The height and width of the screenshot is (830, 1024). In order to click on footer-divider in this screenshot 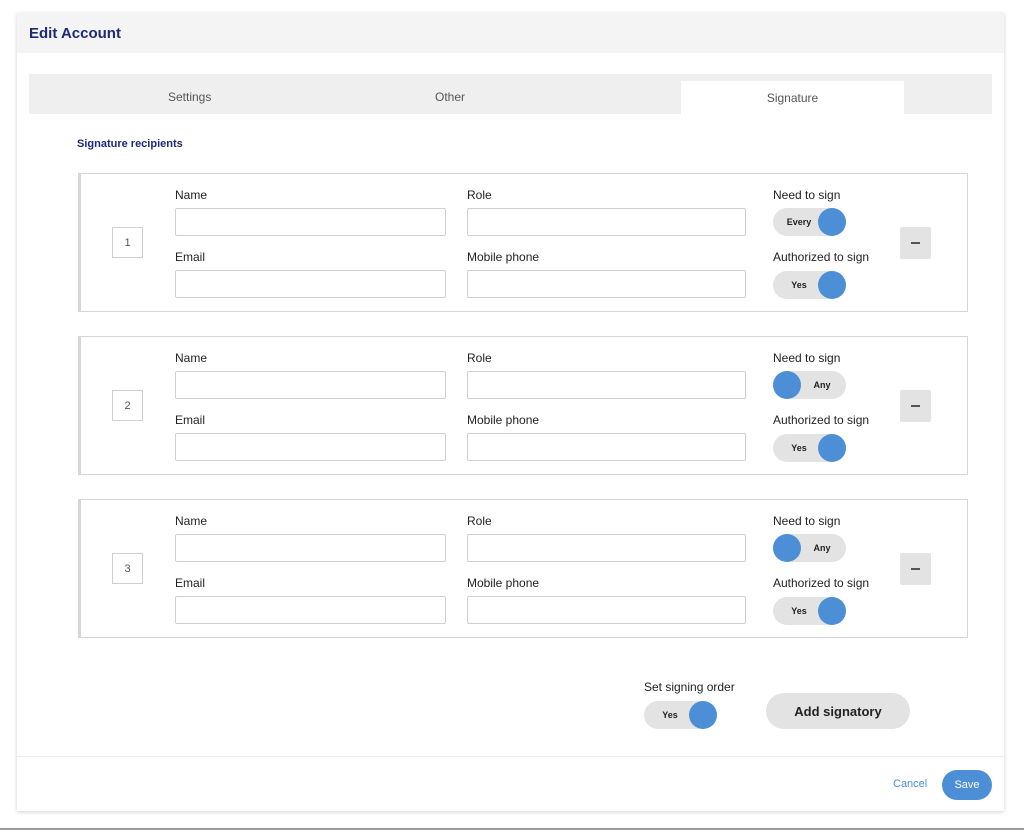, I will do `click(510, 756)`.